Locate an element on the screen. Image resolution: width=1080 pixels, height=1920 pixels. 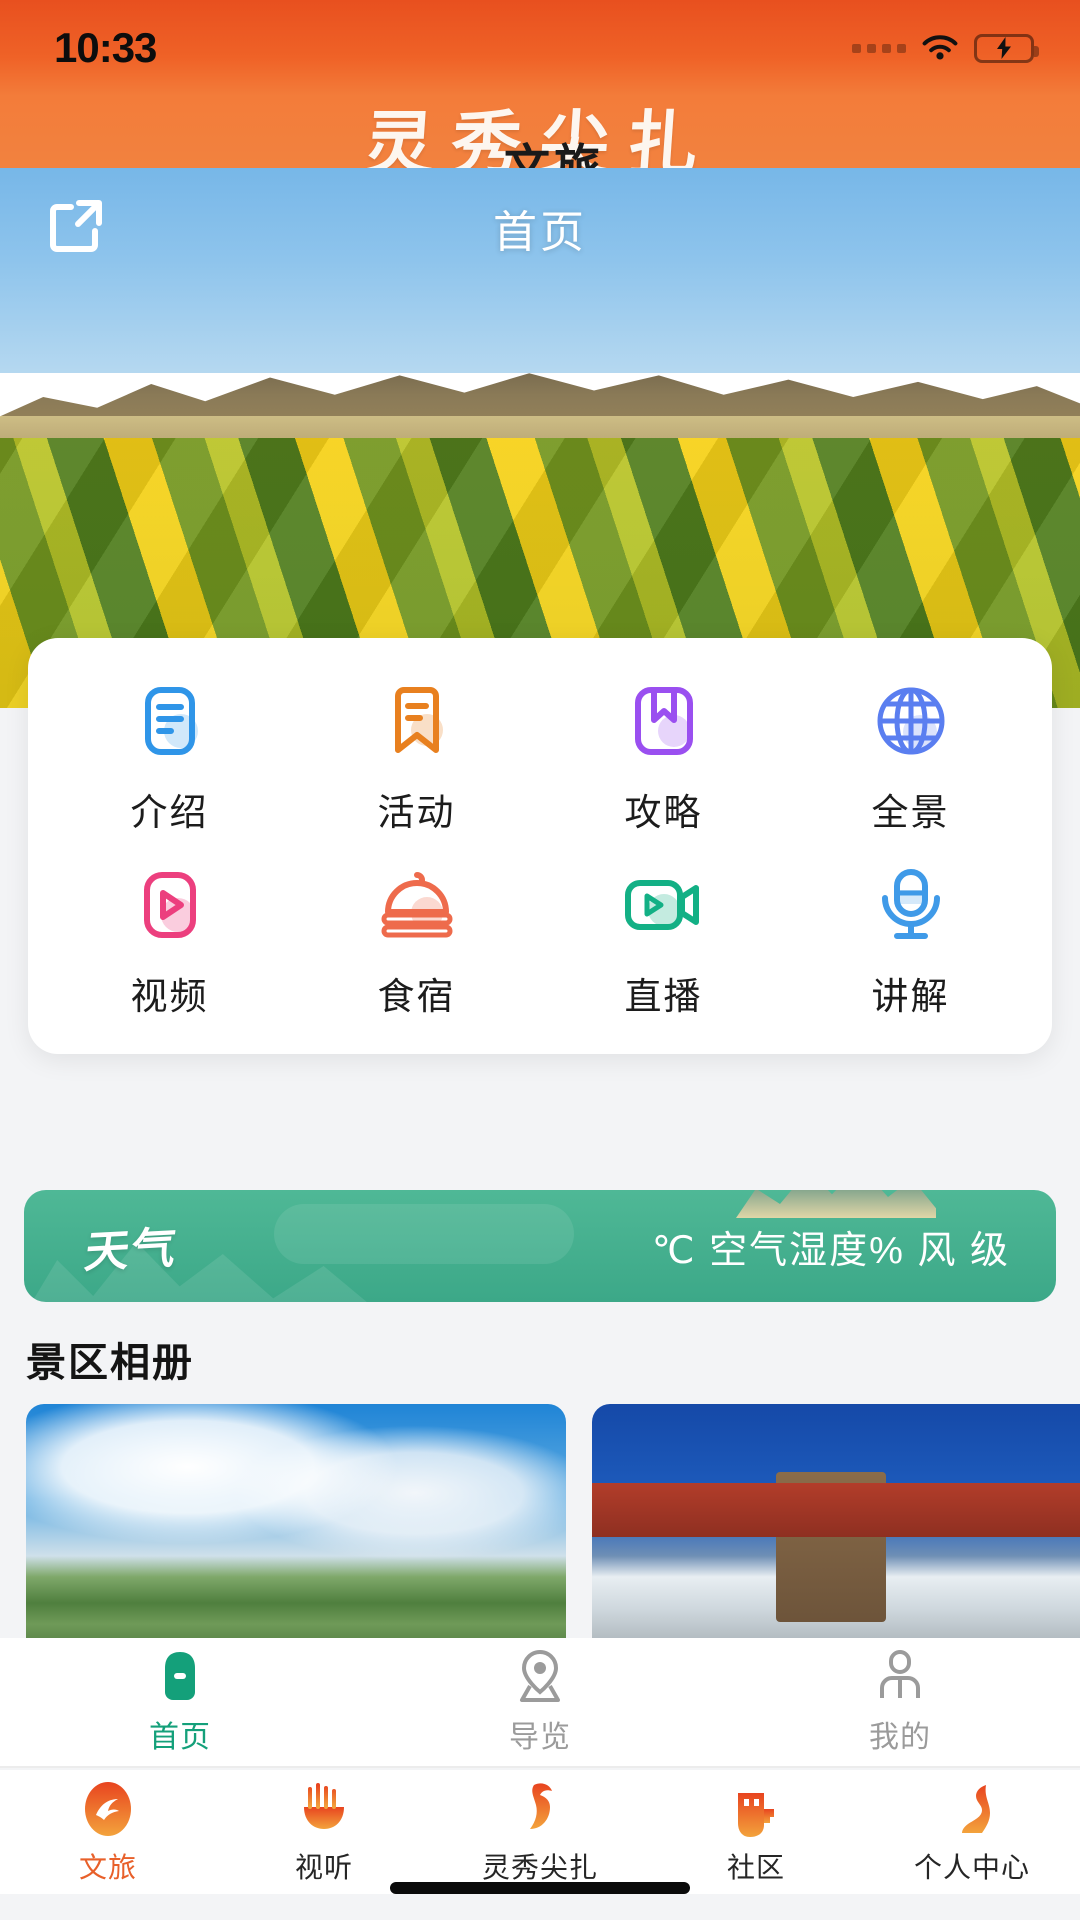
community-icon is located at coordinates (756, 1809).